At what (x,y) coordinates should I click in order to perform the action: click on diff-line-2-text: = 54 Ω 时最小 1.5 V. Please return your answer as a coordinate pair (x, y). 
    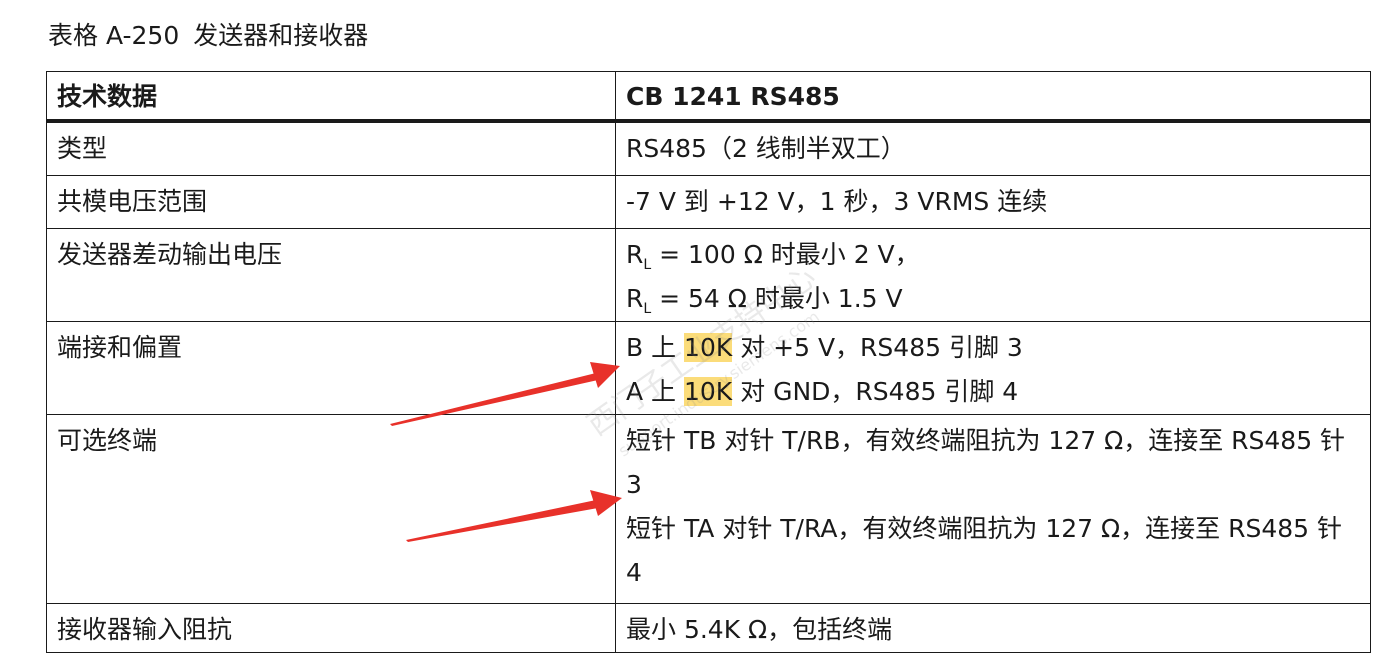
    Looking at the image, I should click on (777, 298).